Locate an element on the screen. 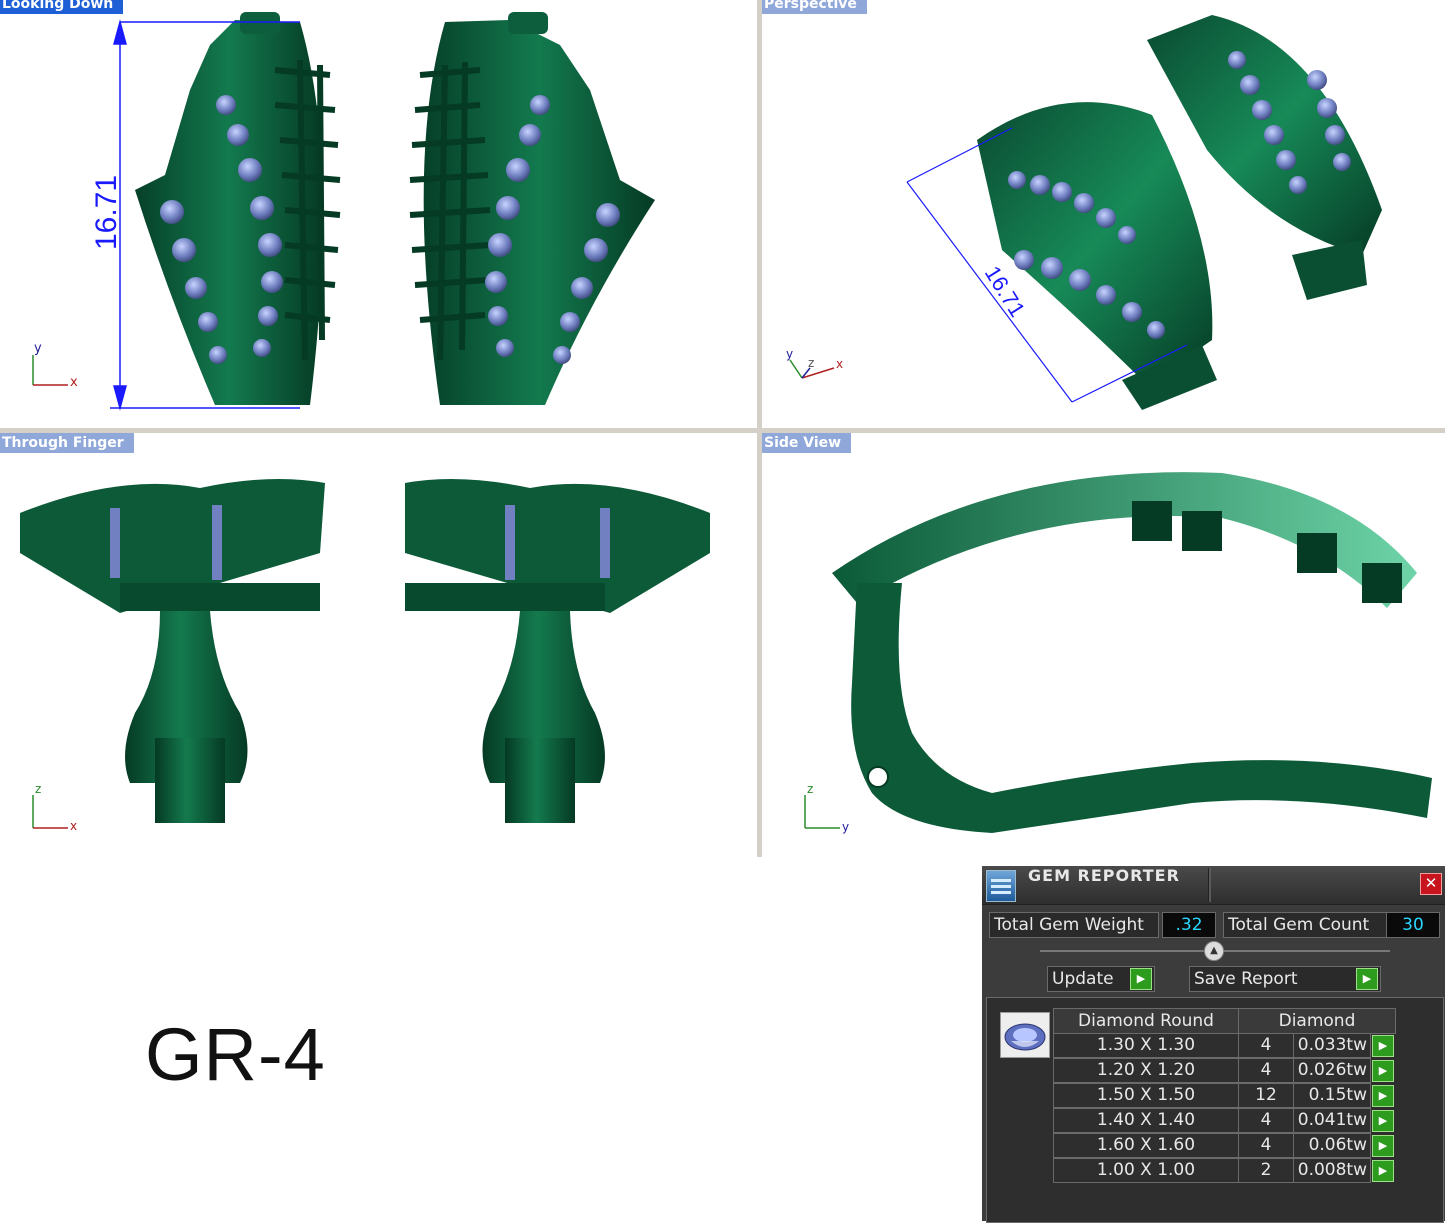  axis-label-z-persp: z is located at coordinates (811, 363).